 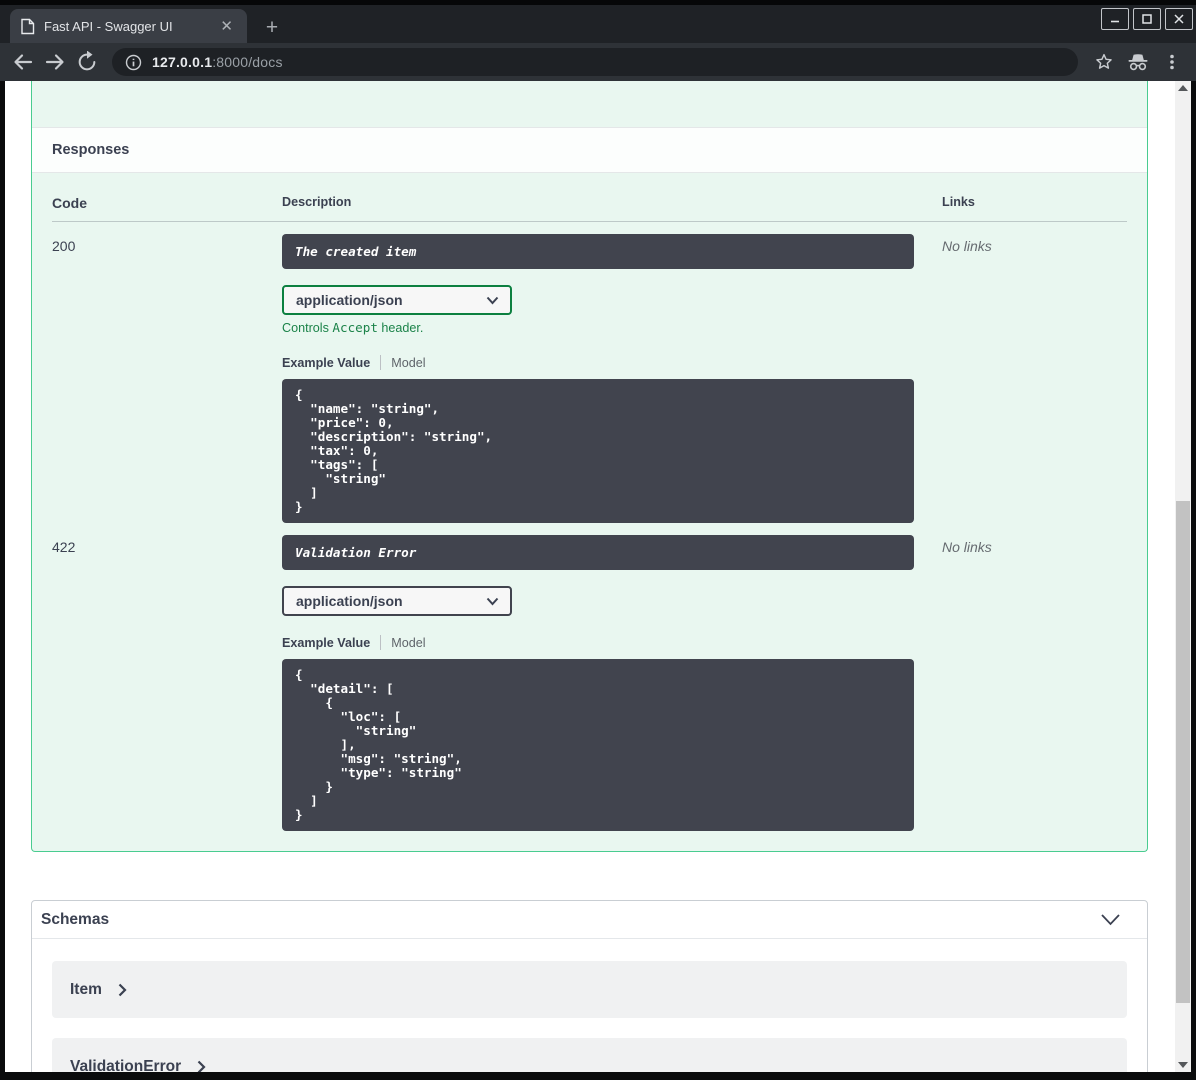 What do you see at coordinates (91, 150) in the screenshot?
I see `responses-title: Responses` at bounding box center [91, 150].